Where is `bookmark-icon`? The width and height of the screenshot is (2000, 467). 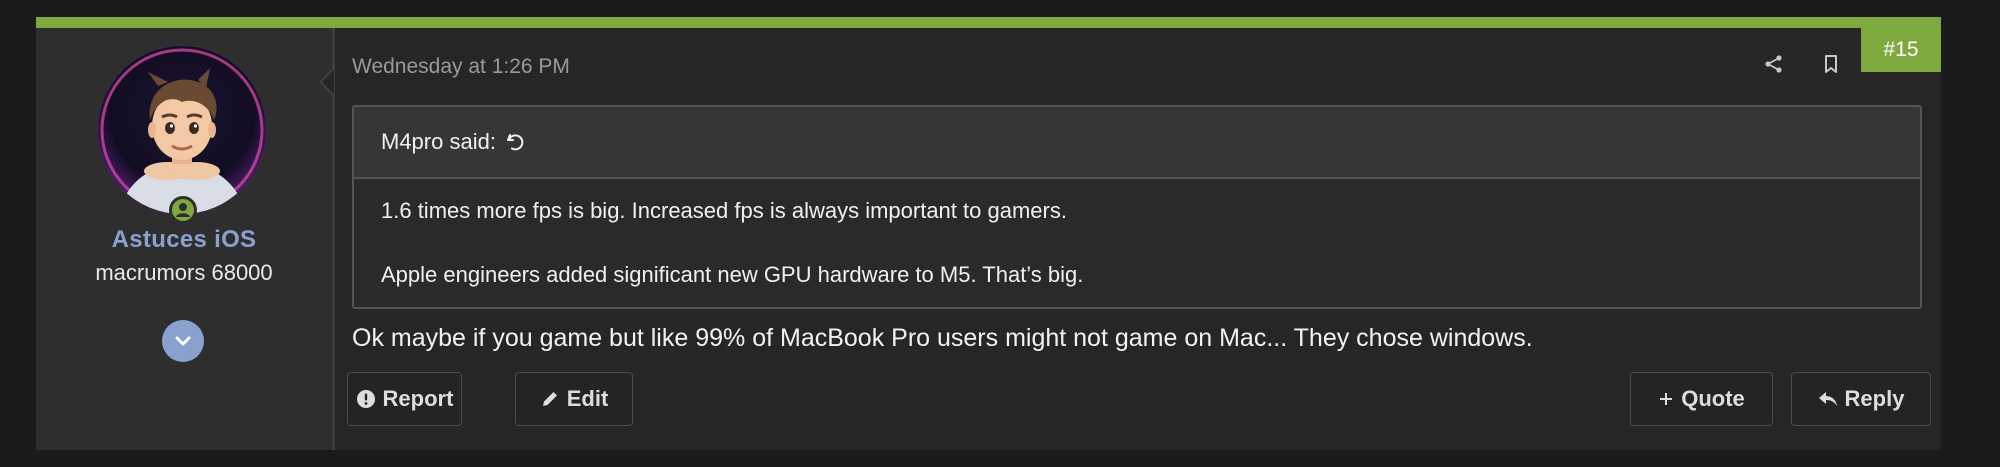
bookmark-icon is located at coordinates (1831, 64).